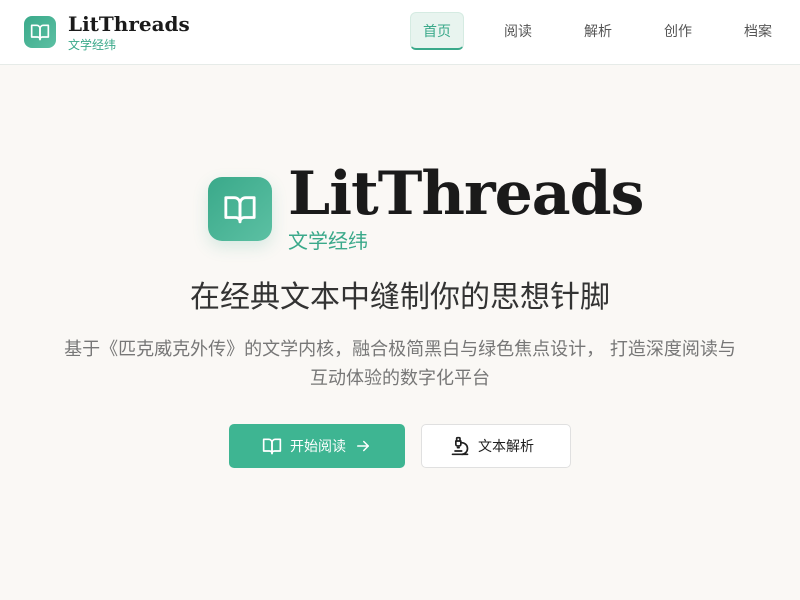 The image size is (800, 600). I want to click on nav-item-analysis: 解析, so click(598, 31).